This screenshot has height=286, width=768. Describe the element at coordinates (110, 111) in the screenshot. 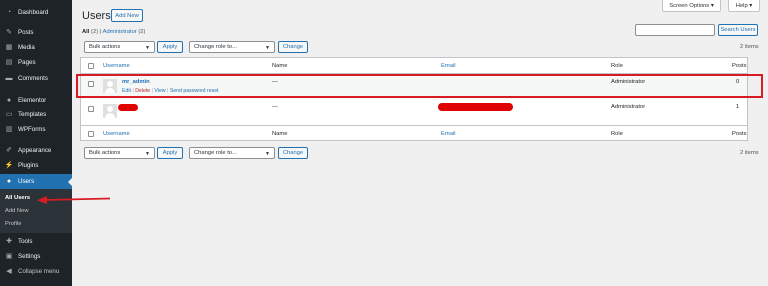

I see `avatar` at that location.